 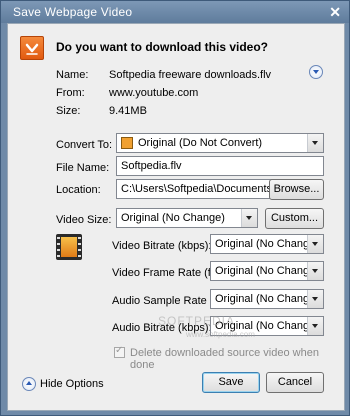 I want to click on video-bitrate-value: Original (No Change), so click(x=267, y=244).